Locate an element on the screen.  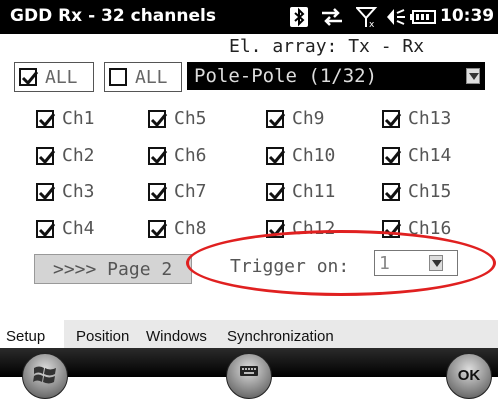
channel-label: Ch13 is located at coordinates (430, 118).